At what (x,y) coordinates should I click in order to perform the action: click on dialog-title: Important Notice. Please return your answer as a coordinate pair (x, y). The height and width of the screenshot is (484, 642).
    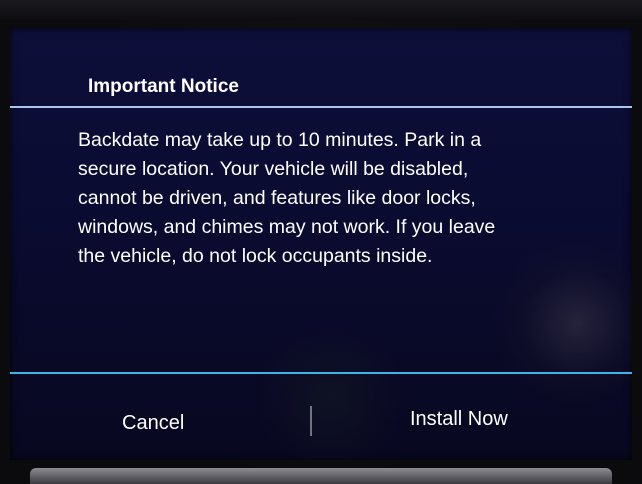
    Looking at the image, I should click on (163, 86).